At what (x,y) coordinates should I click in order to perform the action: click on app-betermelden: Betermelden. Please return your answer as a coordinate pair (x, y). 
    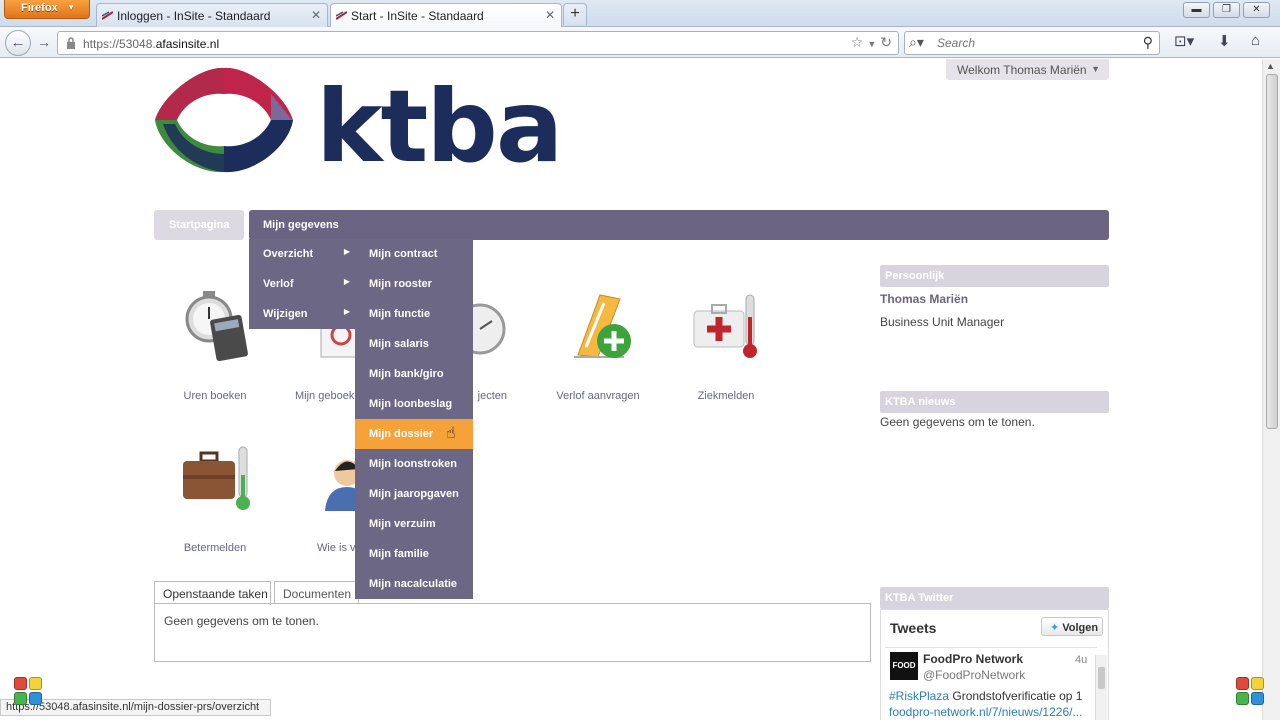
    Looking at the image, I should click on (215, 496).